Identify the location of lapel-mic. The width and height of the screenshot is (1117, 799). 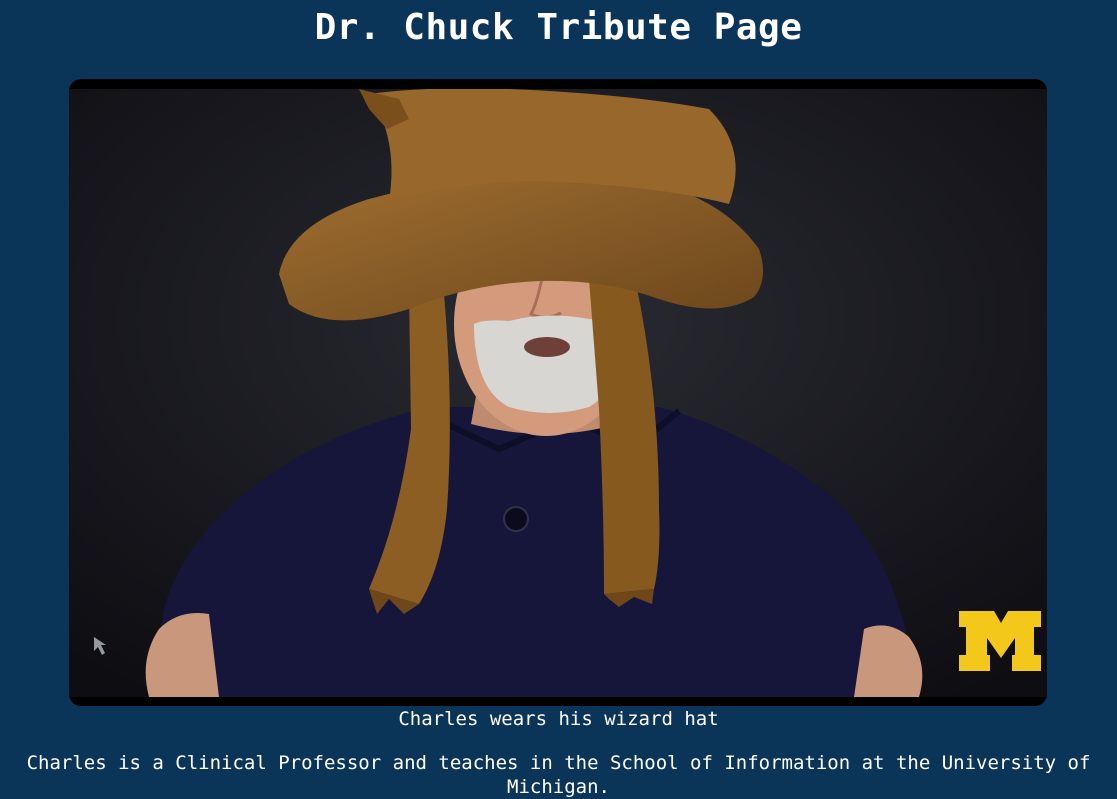
(516, 519).